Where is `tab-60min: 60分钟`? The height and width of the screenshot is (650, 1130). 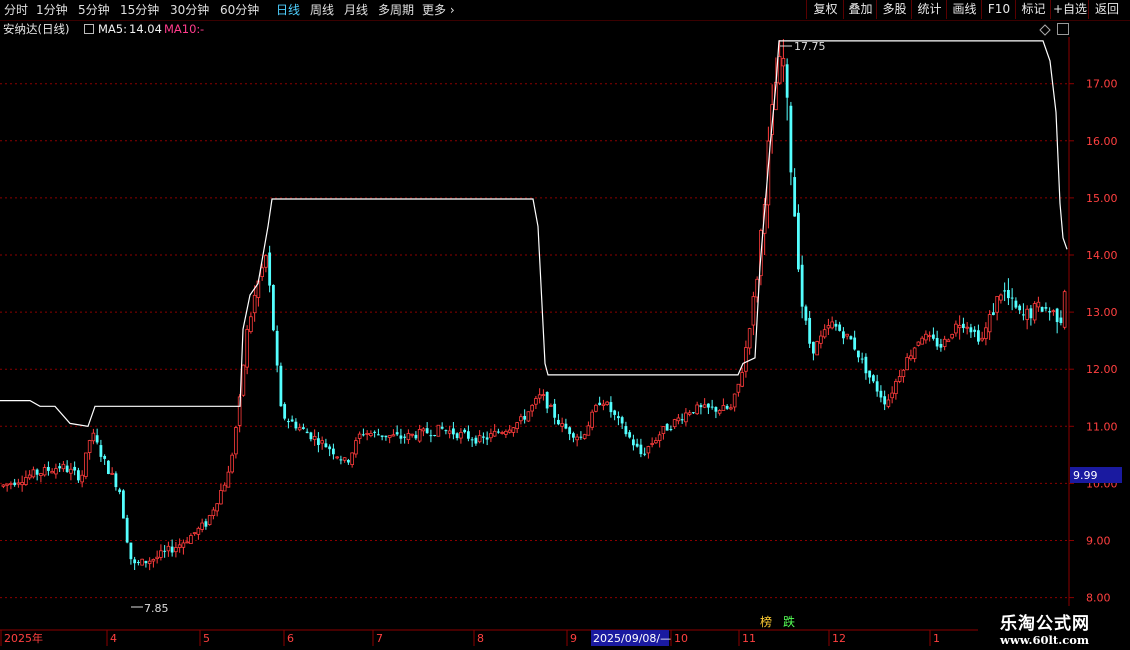
tab-60min: 60分钟 is located at coordinates (239, 10).